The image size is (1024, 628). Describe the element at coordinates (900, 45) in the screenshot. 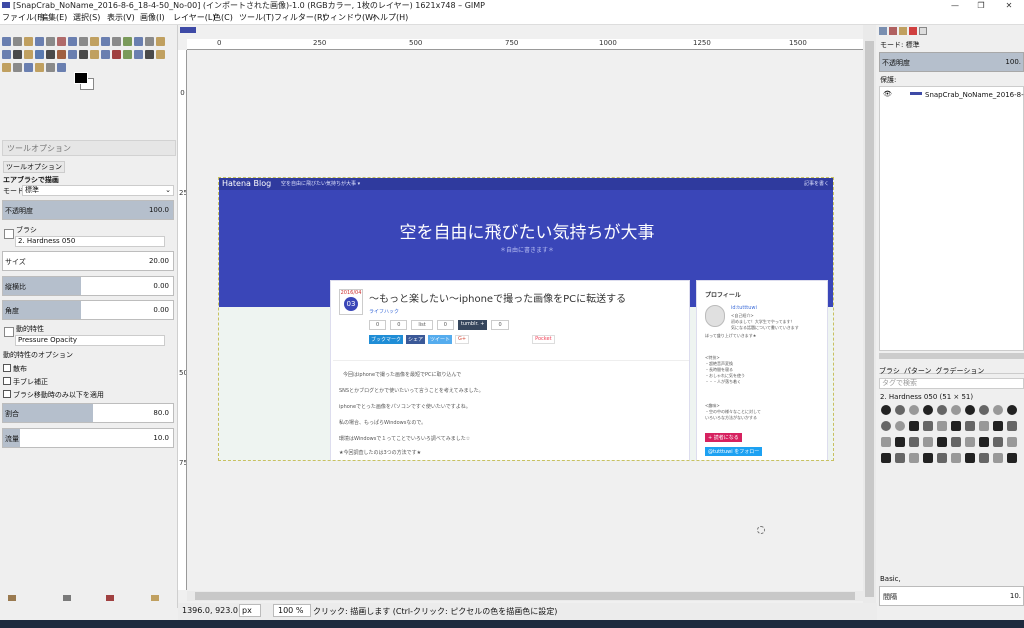

I see `layer-mode: モード: 標準` at that location.